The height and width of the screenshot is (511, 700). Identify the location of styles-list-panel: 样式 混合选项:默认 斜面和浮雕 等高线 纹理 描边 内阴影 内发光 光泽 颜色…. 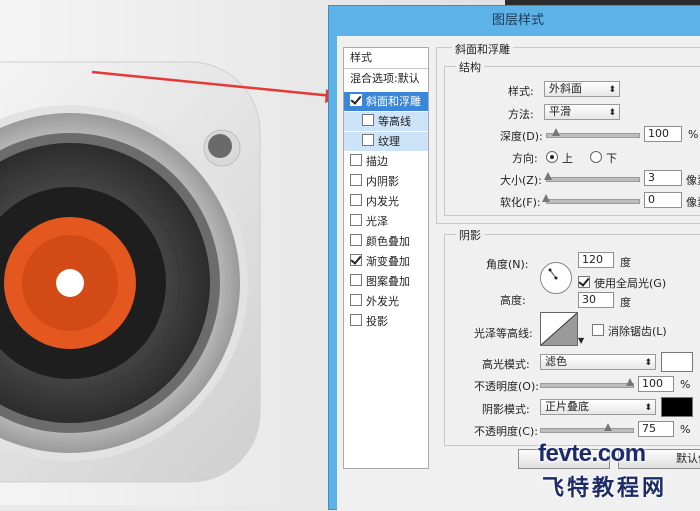
(386, 258).